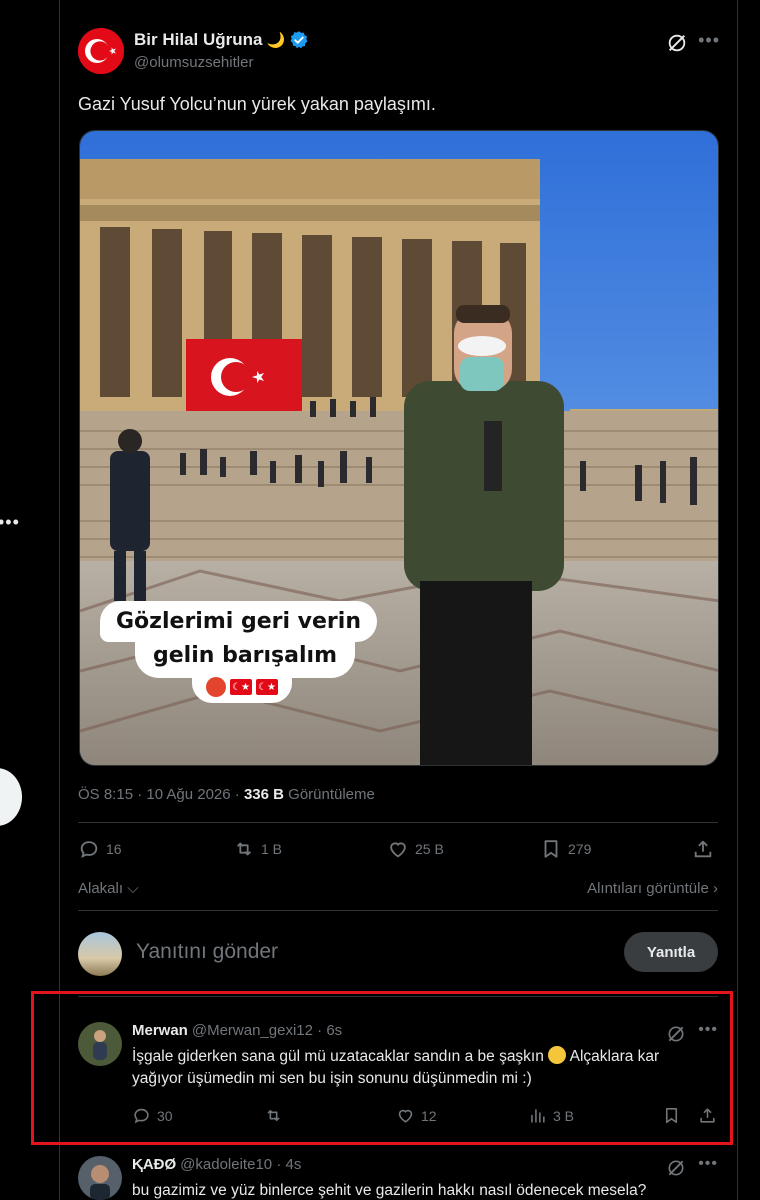 The height and width of the screenshot is (1200, 760). What do you see at coordinates (161, 794) in the screenshot?
I see `post-time: ÖS 8:15 · 10 Ağu 2026 ·` at bounding box center [161, 794].